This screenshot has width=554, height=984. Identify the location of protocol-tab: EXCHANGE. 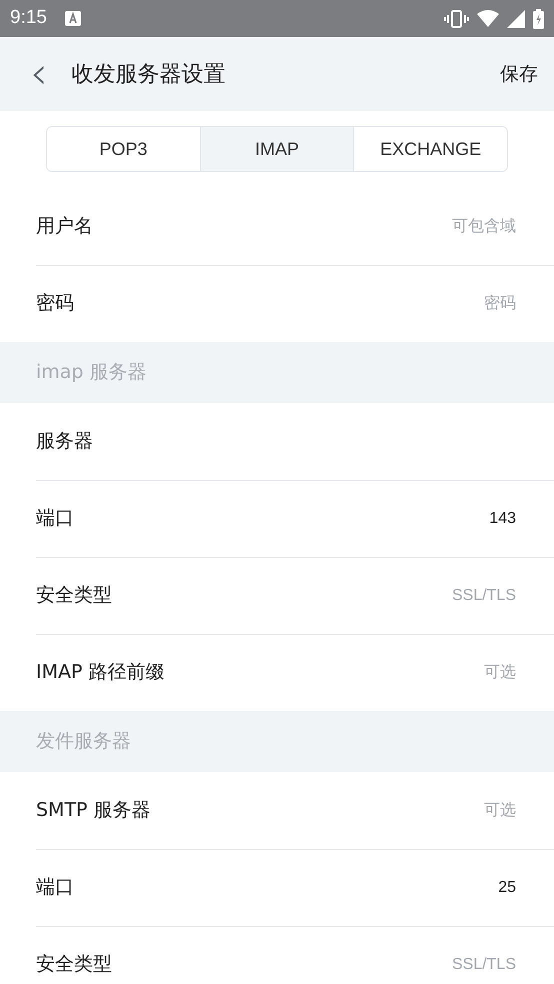
(430, 149).